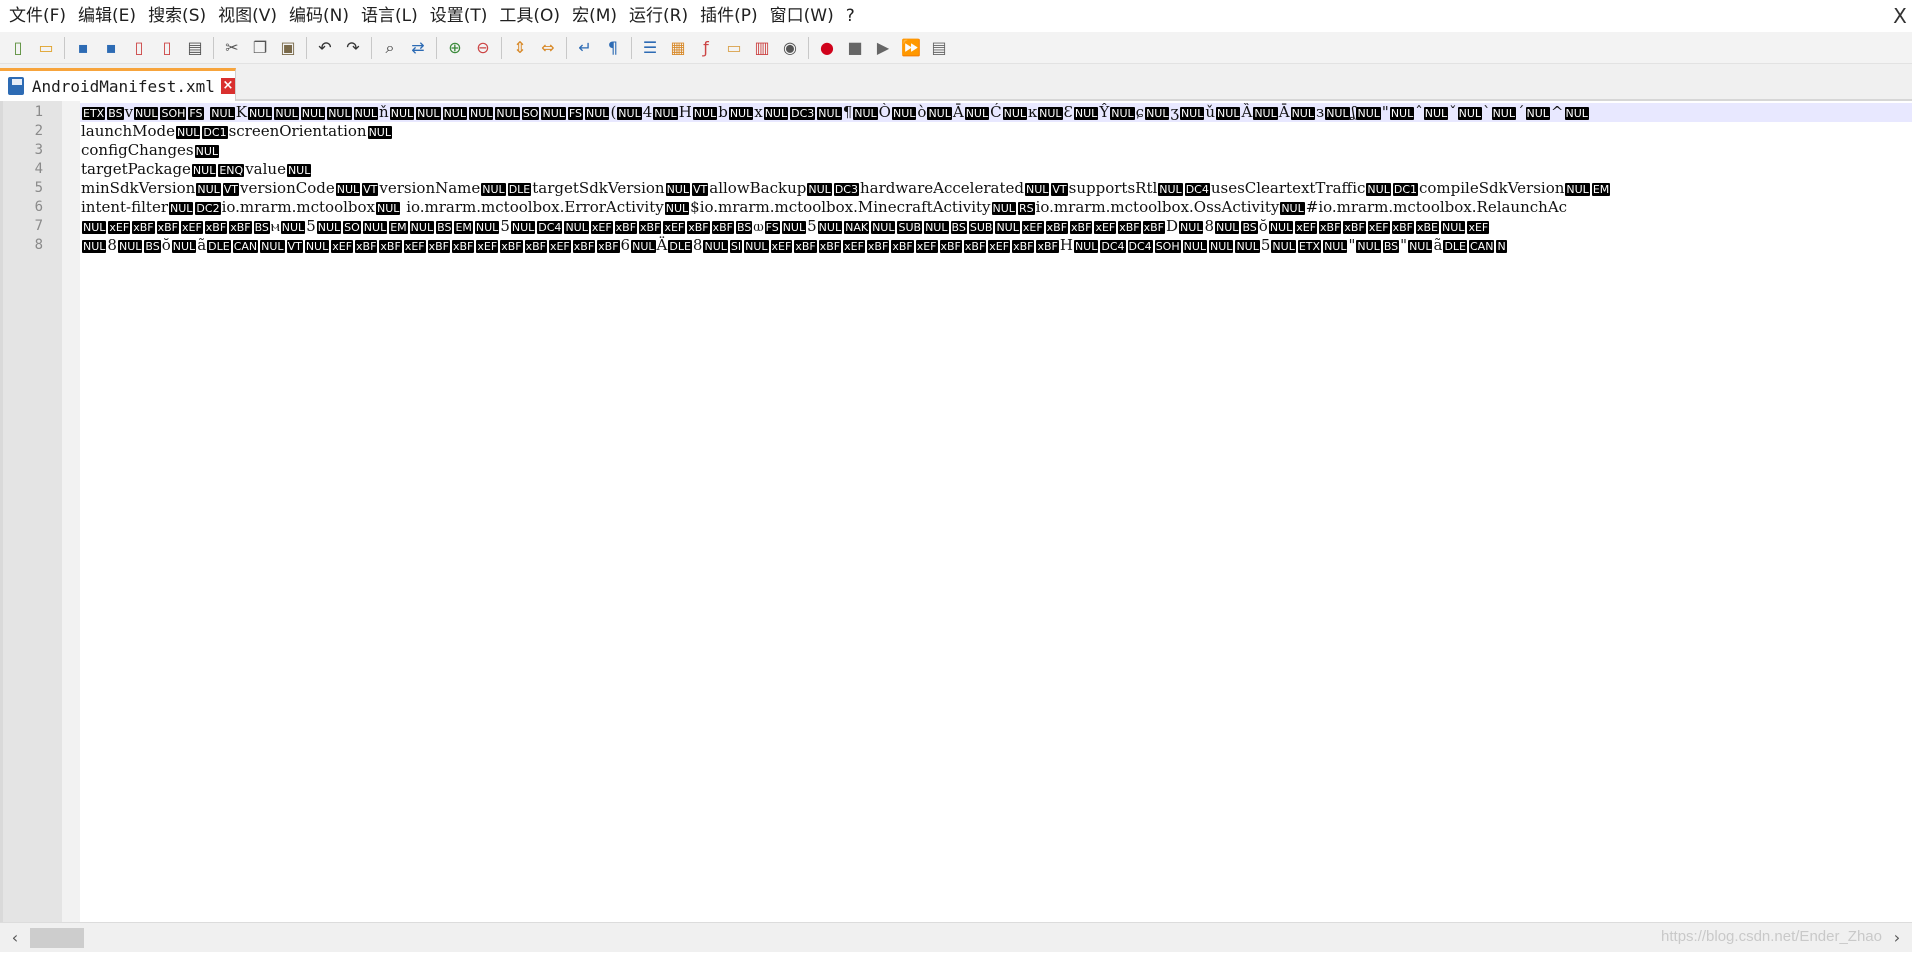  Describe the element at coordinates (758, 188) in the screenshot. I see `text-token: allowBackup` at that location.